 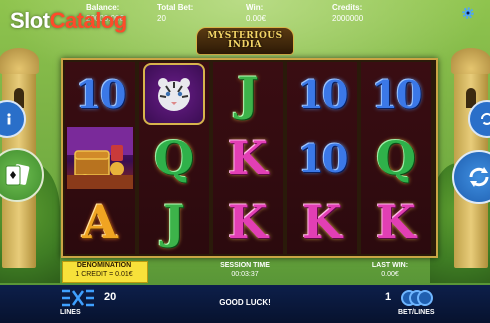 I want to click on footer-bar: 20 LINES GOOD LUCK! 1 BET/LINES, so click(x=245, y=304).